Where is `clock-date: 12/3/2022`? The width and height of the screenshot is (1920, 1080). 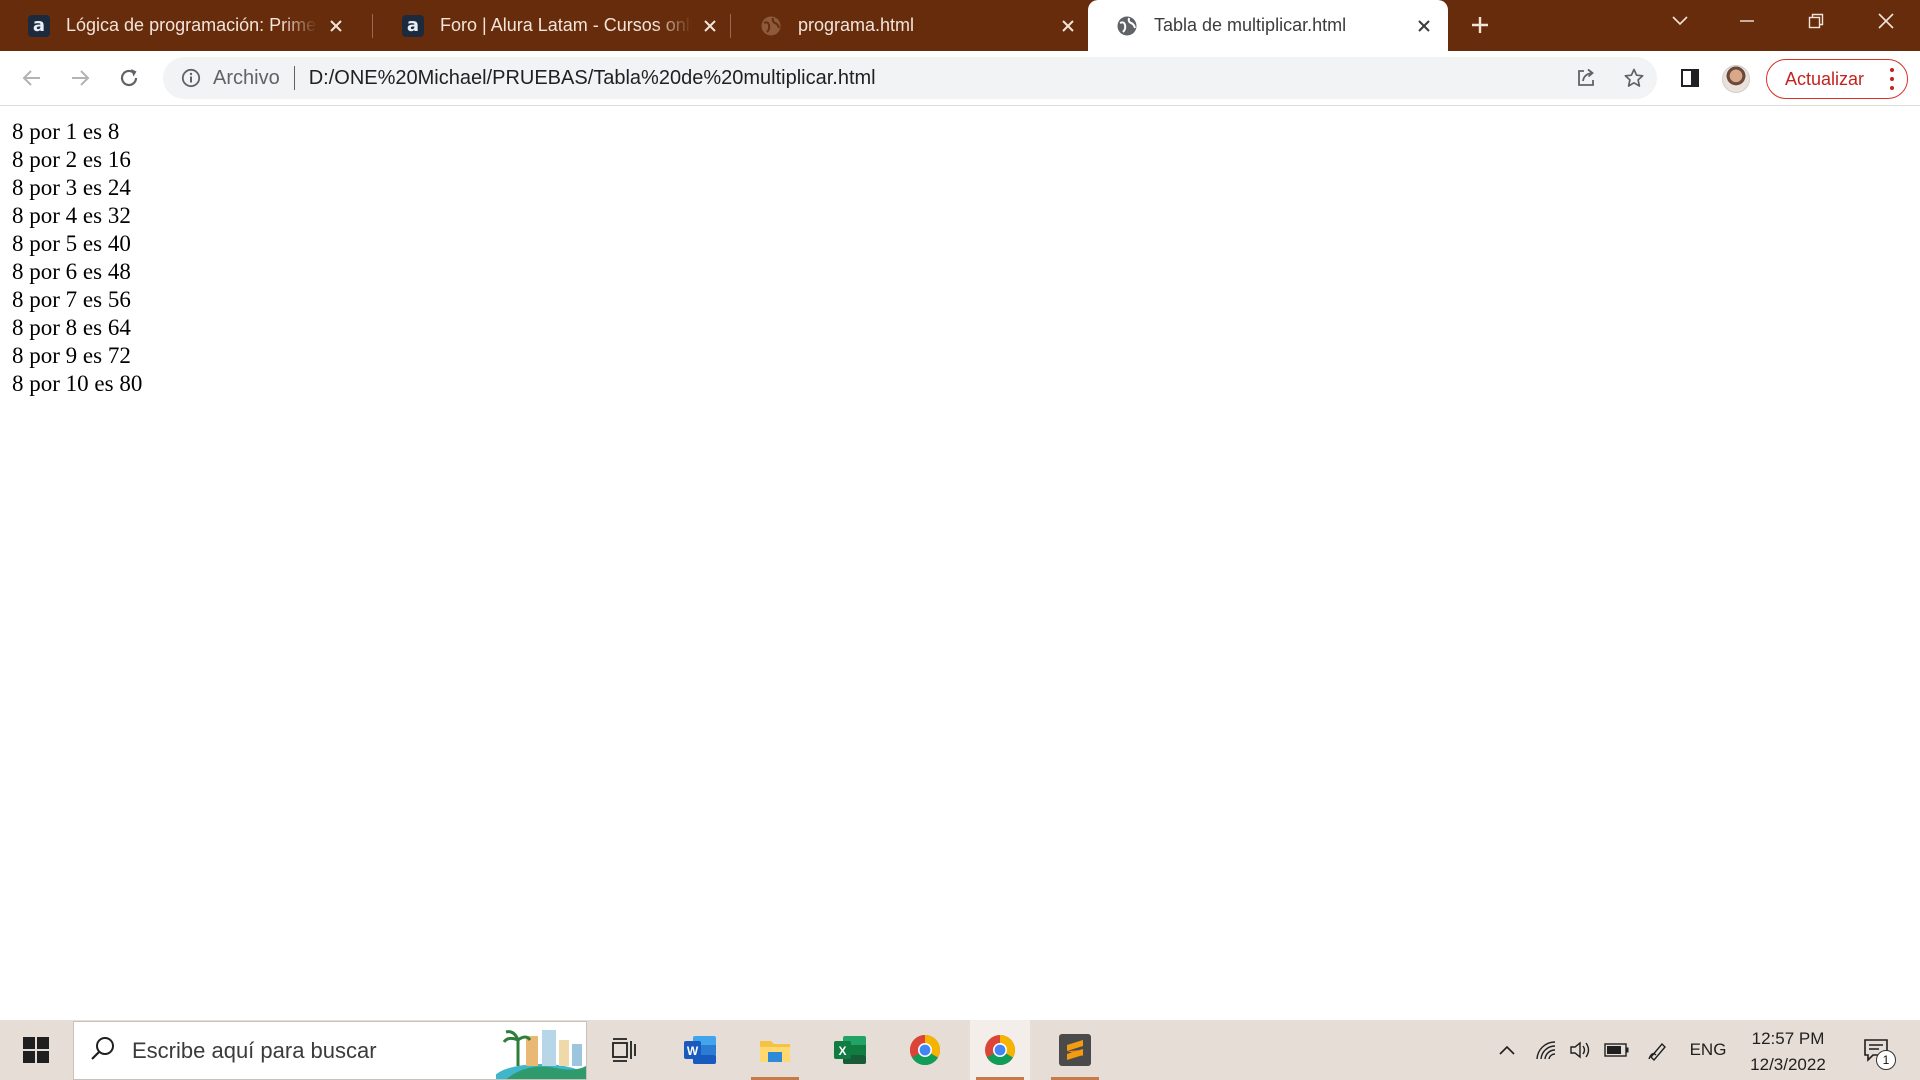 clock-date: 12/3/2022 is located at coordinates (1788, 1064).